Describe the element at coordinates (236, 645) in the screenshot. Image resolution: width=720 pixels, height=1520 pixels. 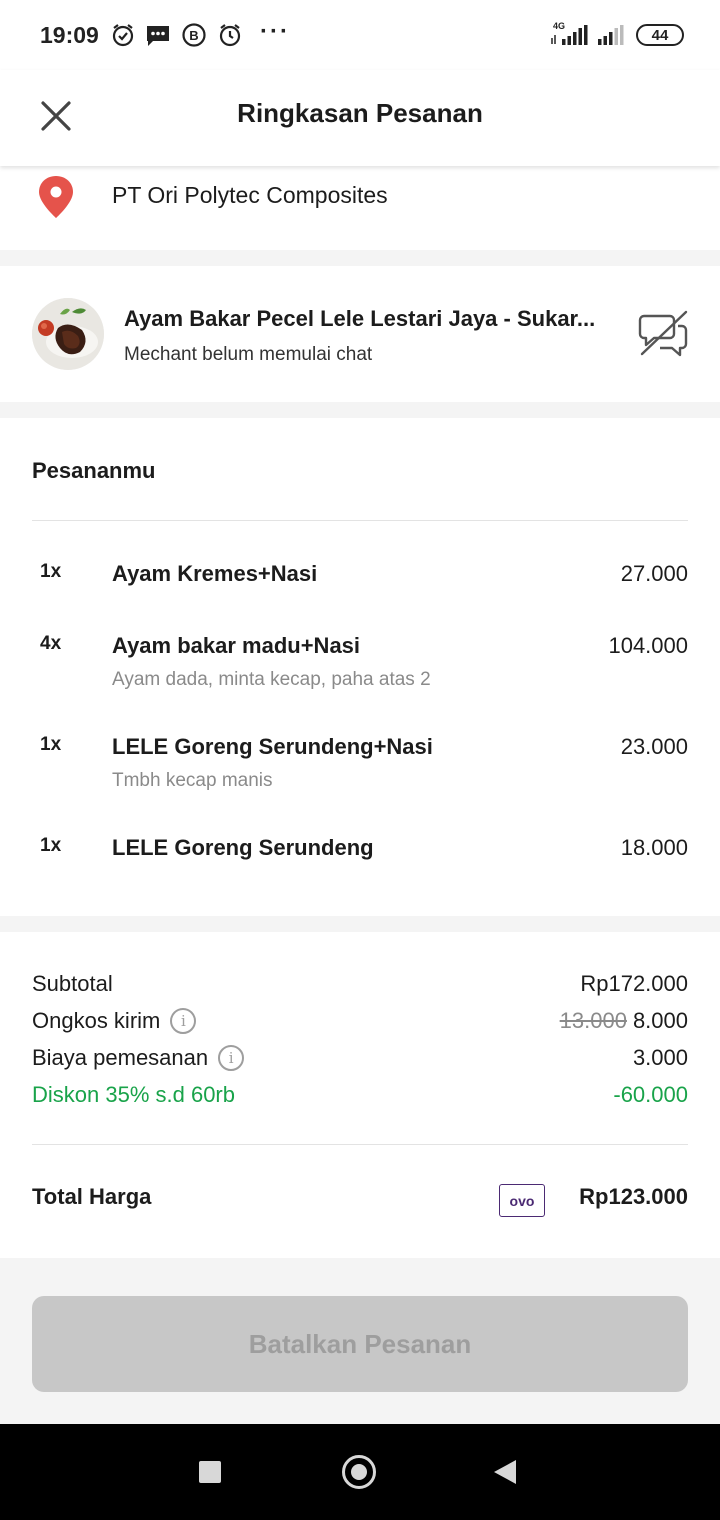
I see `item-name: Ayam bakar madu+Nasi` at that location.